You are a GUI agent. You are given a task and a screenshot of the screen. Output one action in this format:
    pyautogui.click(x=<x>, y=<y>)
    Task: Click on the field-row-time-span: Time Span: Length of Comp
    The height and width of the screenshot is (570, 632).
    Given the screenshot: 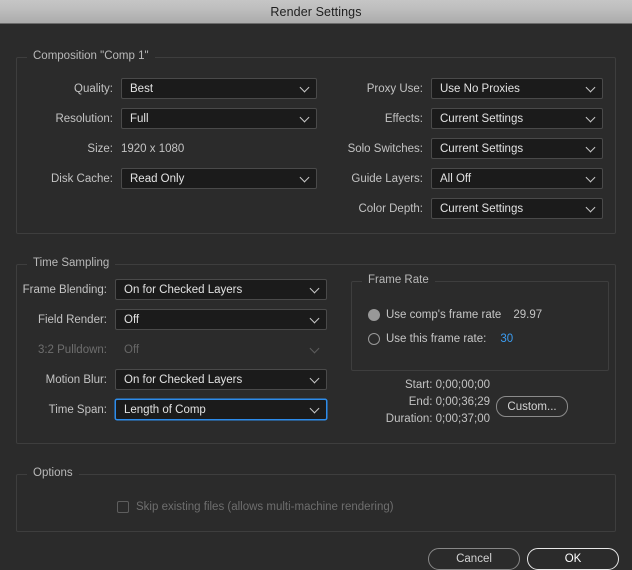 What is the action you would take?
    pyautogui.click(x=172, y=409)
    